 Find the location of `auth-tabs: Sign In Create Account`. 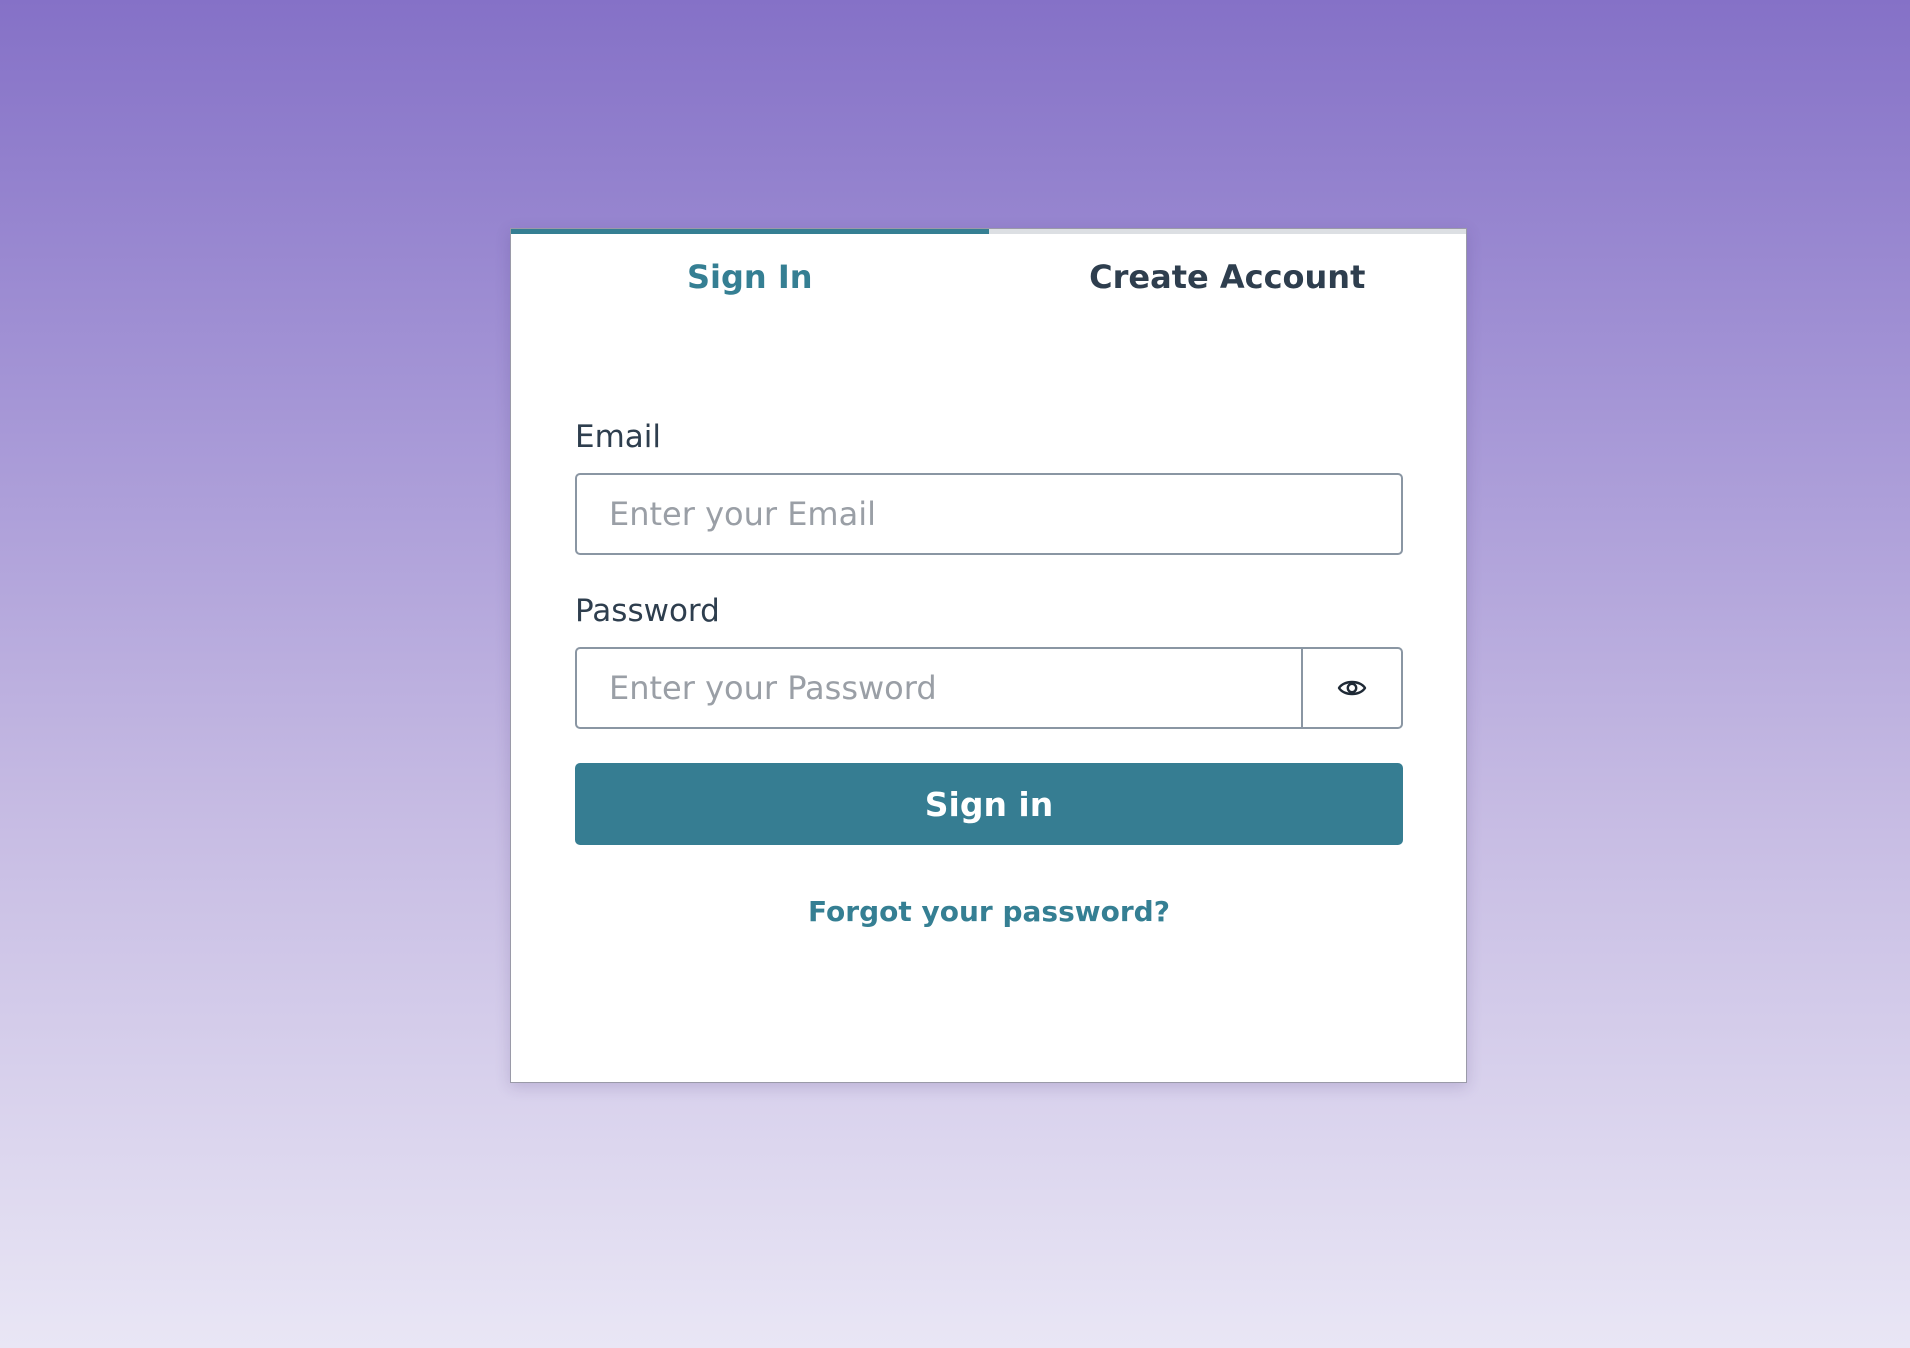

auth-tabs: Sign In Create Account is located at coordinates (988, 281).